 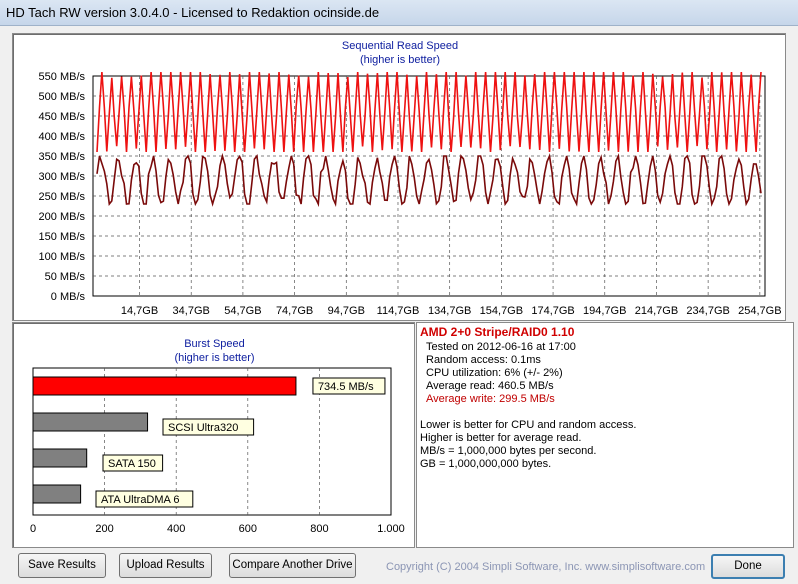 I want to click on average-read: Average read: 460.5 MB/s, so click(x=490, y=386).